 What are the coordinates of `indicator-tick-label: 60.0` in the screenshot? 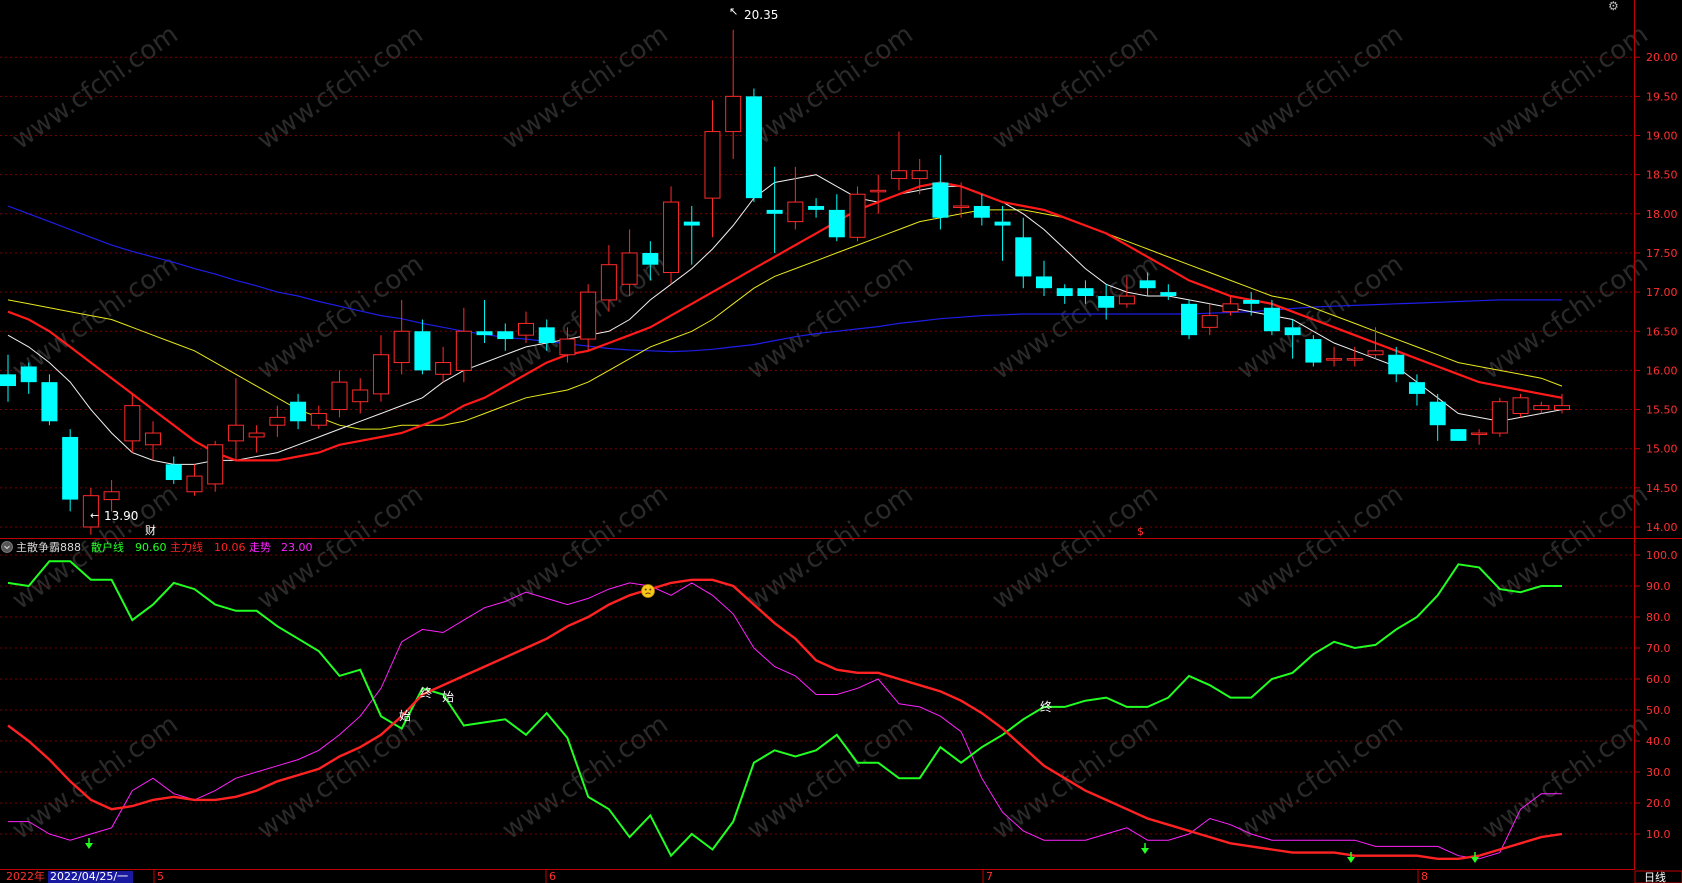 It's located at (1658, 679).